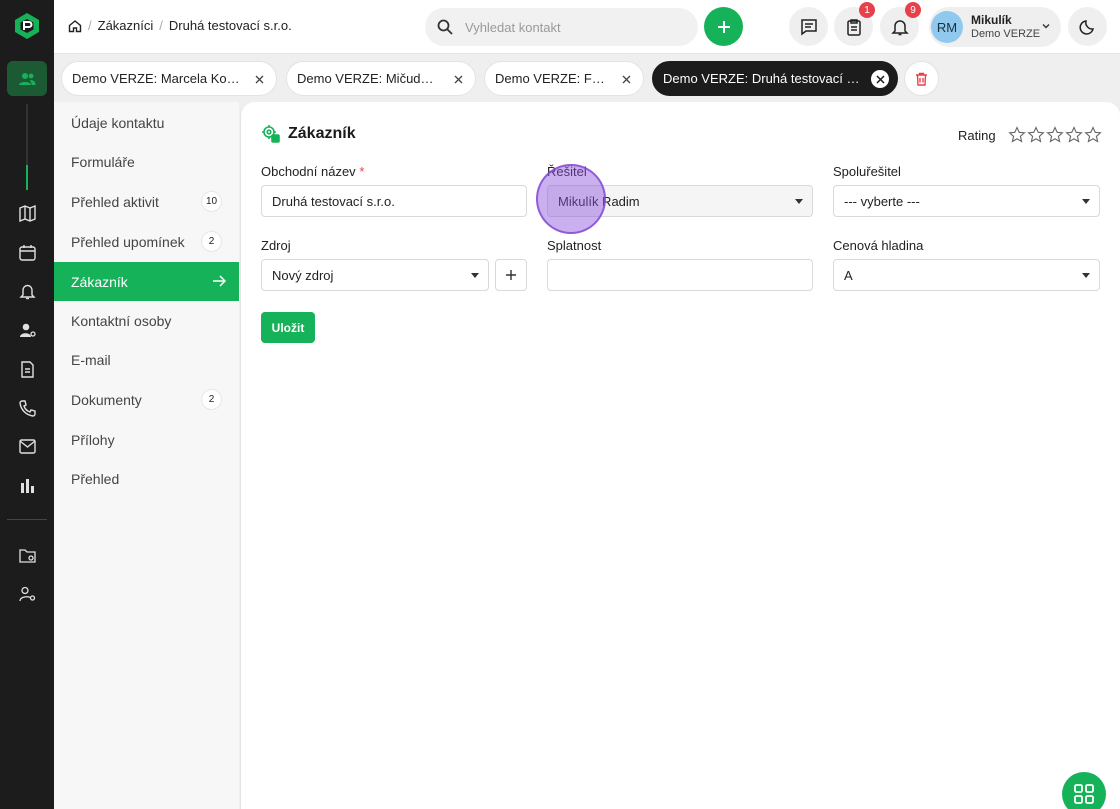  I want to click on tab-druha-testovaci: Demo VERZE: Druhá testovací s.r.o., so click(775, 78).